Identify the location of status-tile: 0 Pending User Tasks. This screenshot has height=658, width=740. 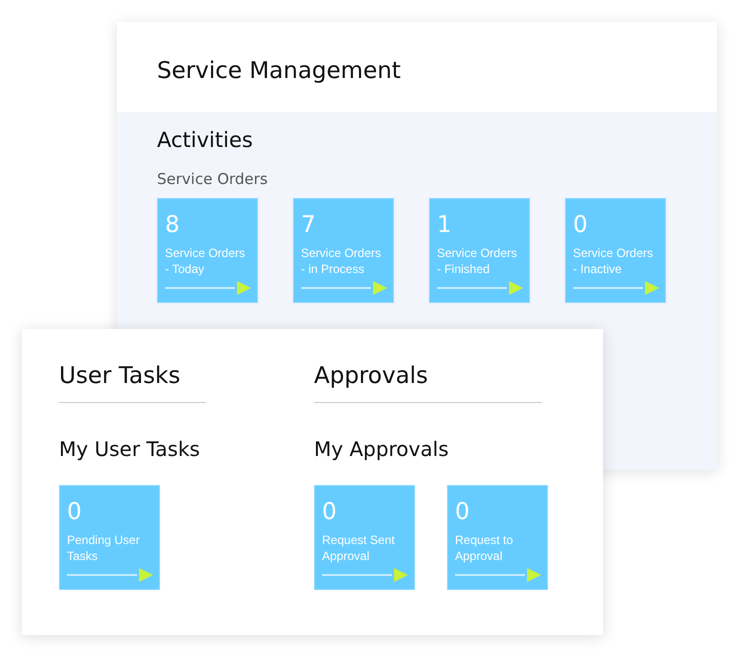
(109, 537).